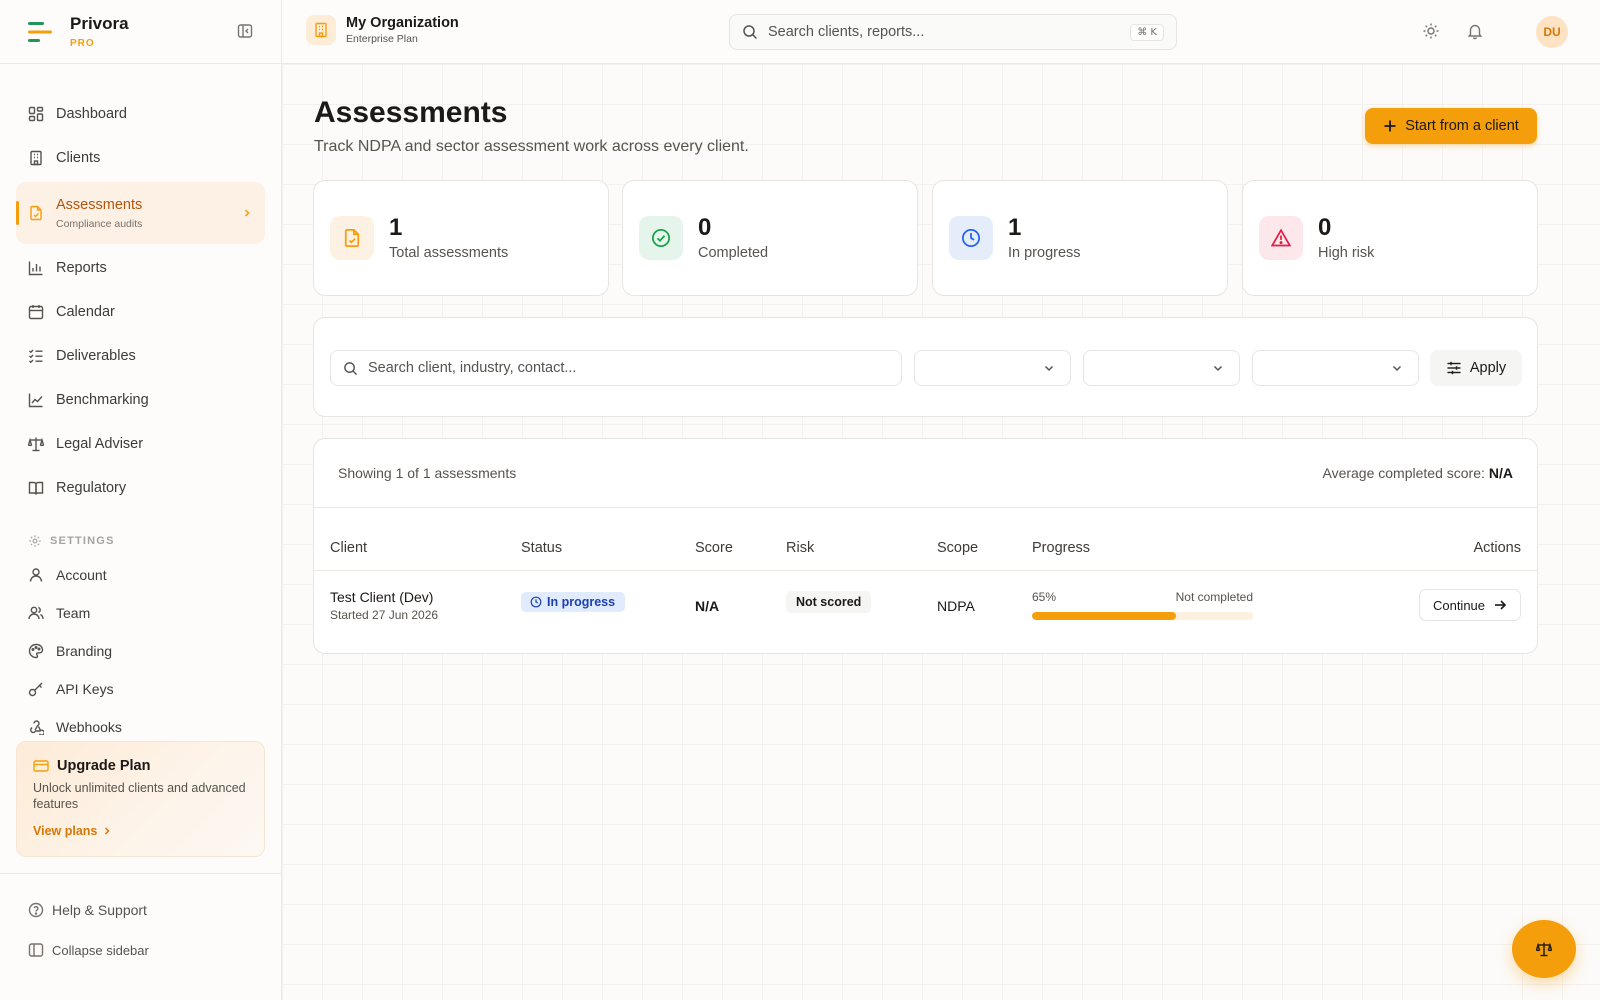 Image resolution: width=1600 pixels, height=1000 pixels. What do you see at coordinates (1454, 368) in the screenshot?
I see `sliders-icon` at bounding box center [1454, 368].